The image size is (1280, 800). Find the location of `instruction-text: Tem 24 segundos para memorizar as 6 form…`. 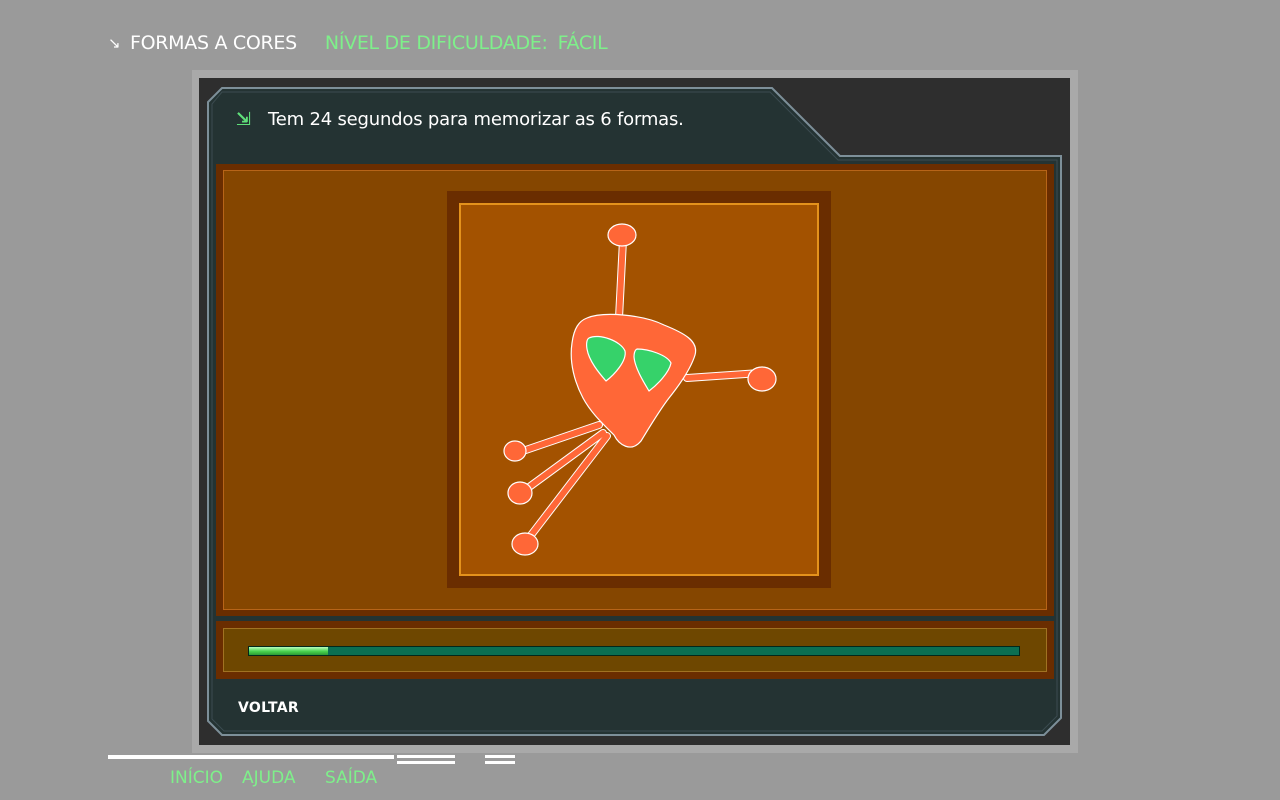

instruction-text: Tem 24 segundos para memorizar as 6 form… is located at coordinates (476, 119).